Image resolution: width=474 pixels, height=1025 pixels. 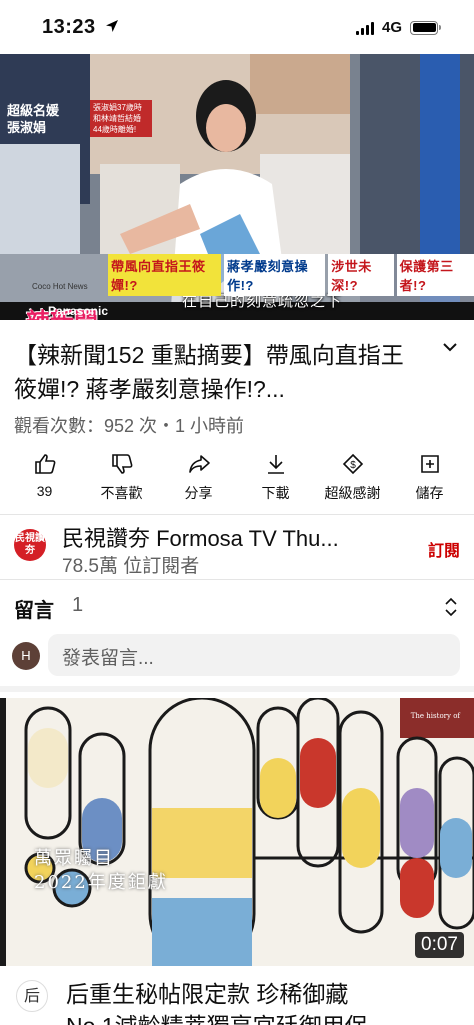 What do you see at coordinates (129, 426) in the screenshot?
I see `video-meta: 觀看次數：952 次・1 小時前` at bounding box center [129, 426].